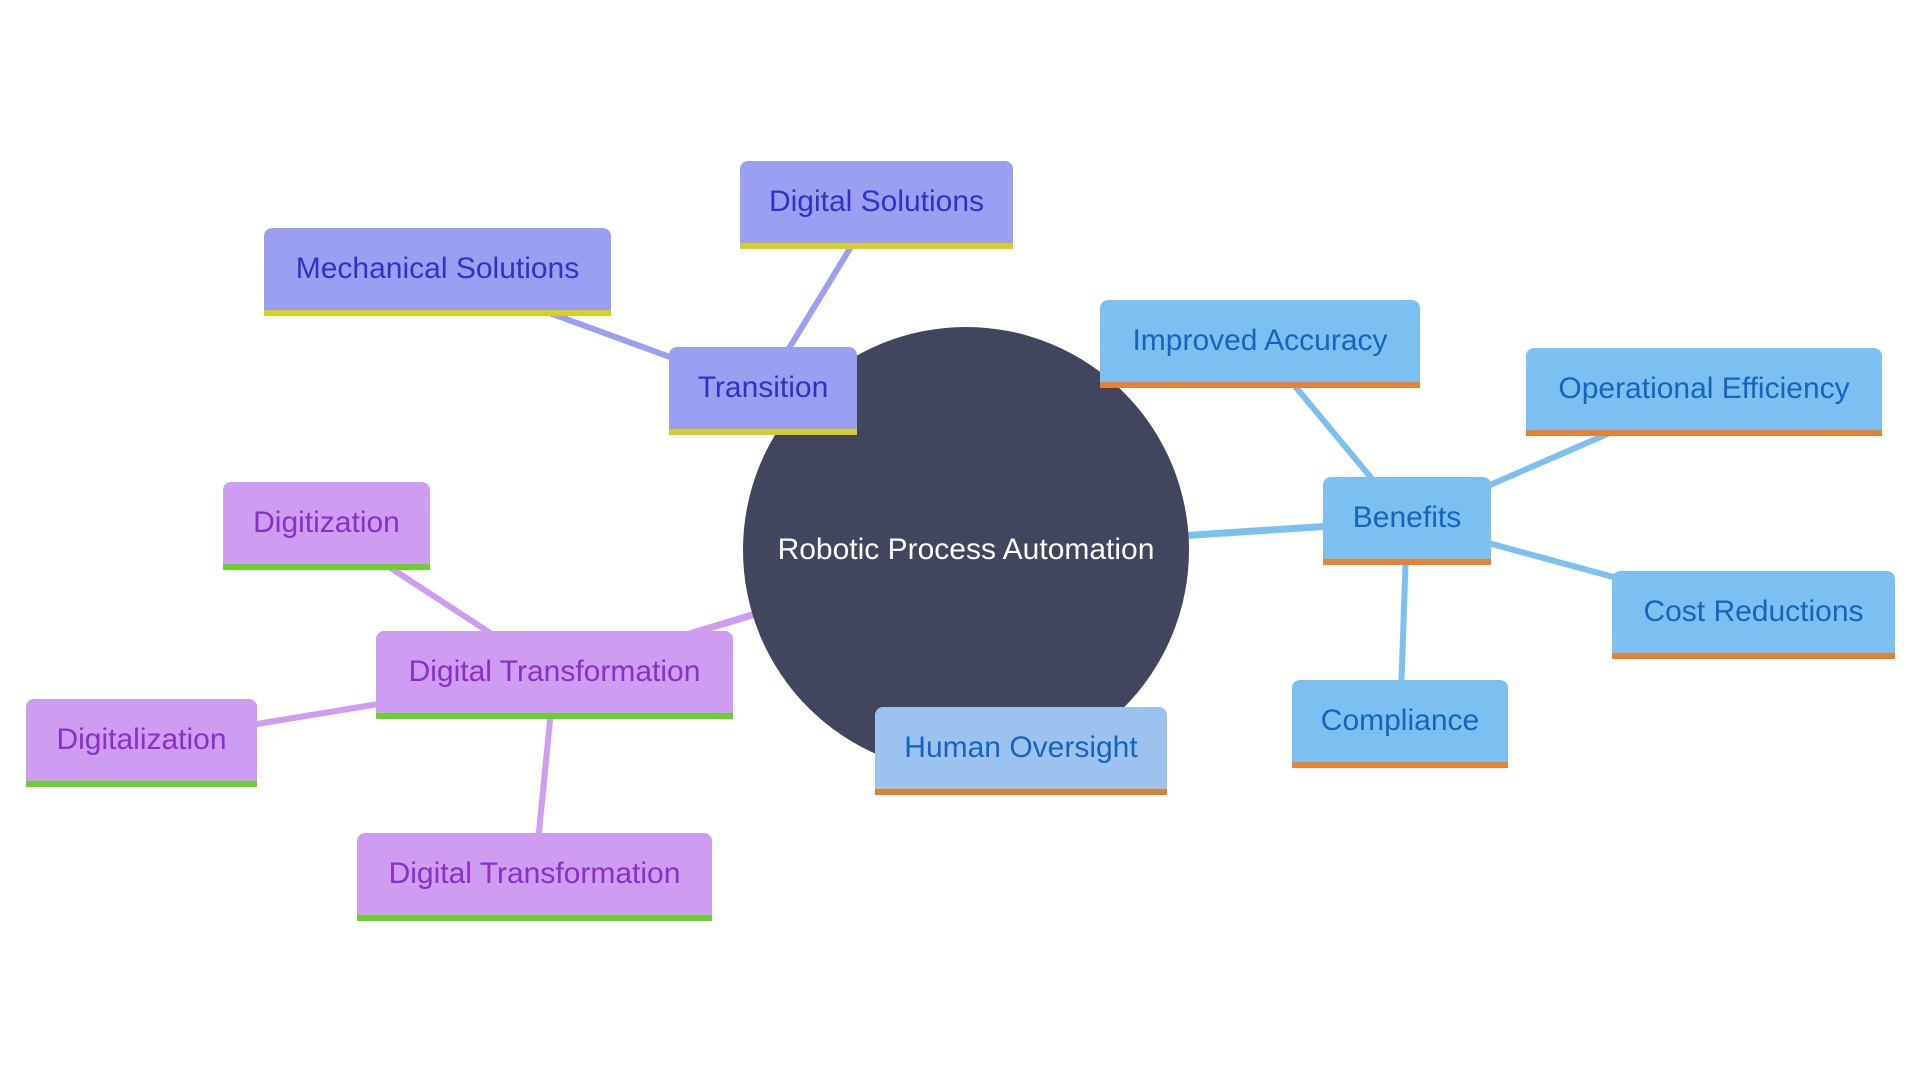 Image resolution: width=1920 pixels, height=1080 pixels. I want to click on root-label: Robotic Process Automation, so click(966, 549).